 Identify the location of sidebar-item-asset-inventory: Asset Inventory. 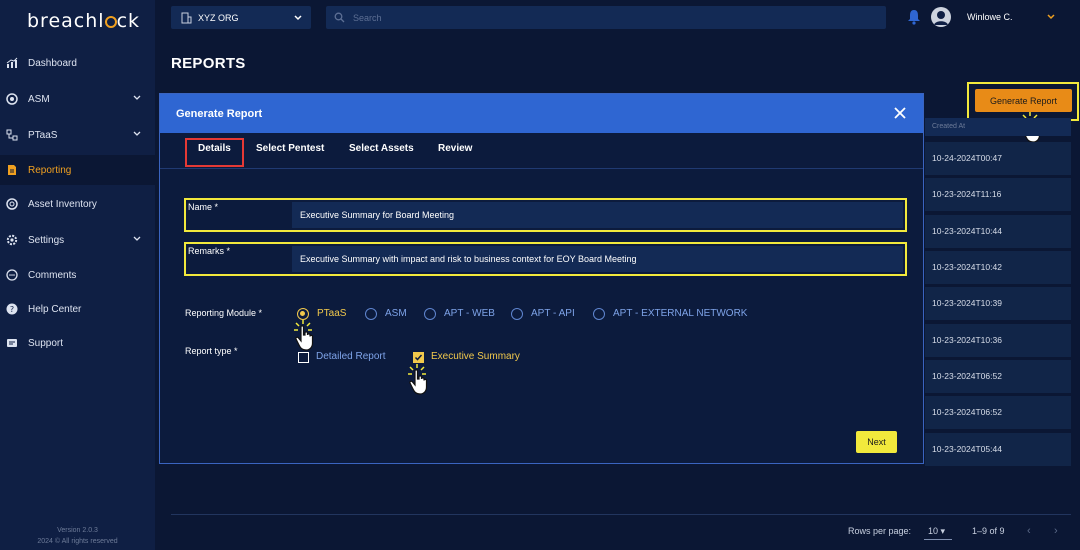
(77, 204).